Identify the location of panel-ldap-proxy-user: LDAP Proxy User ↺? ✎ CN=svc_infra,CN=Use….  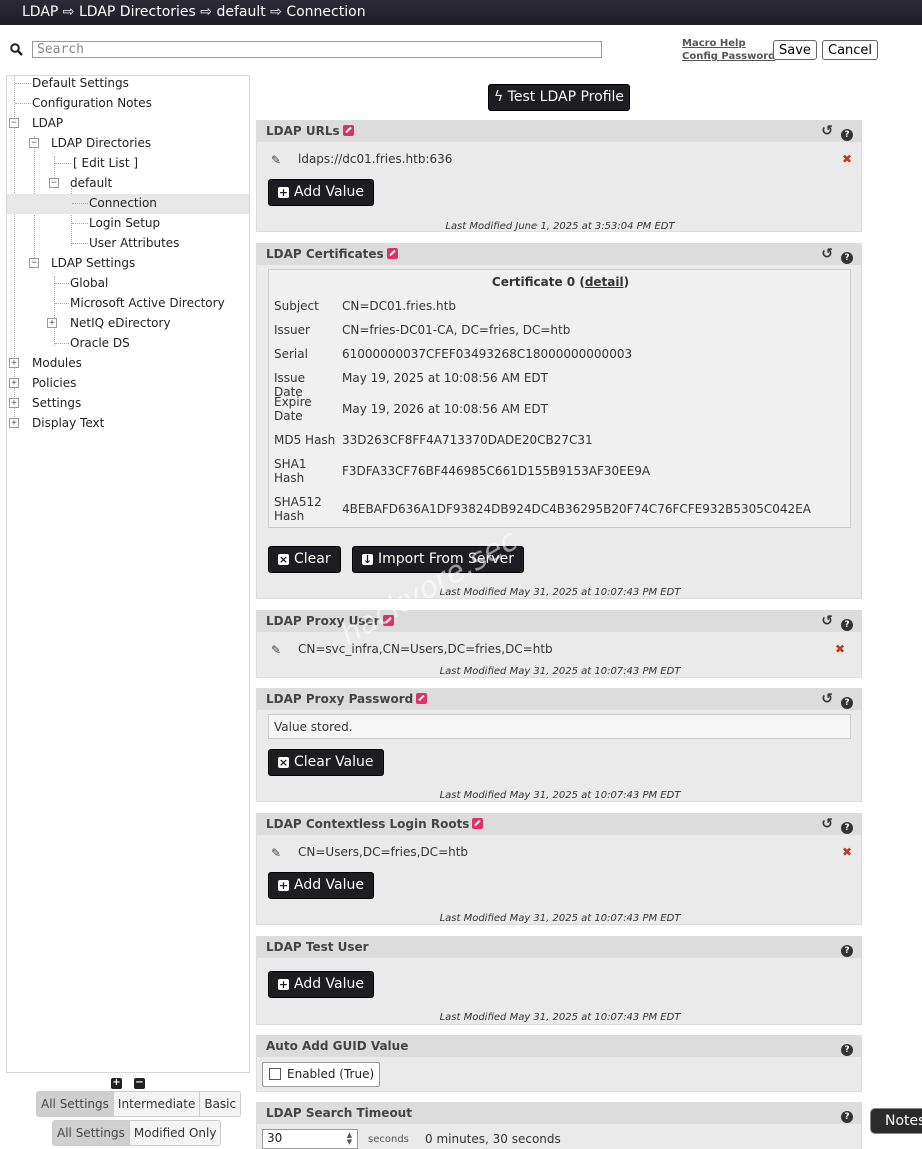
(559, 644).